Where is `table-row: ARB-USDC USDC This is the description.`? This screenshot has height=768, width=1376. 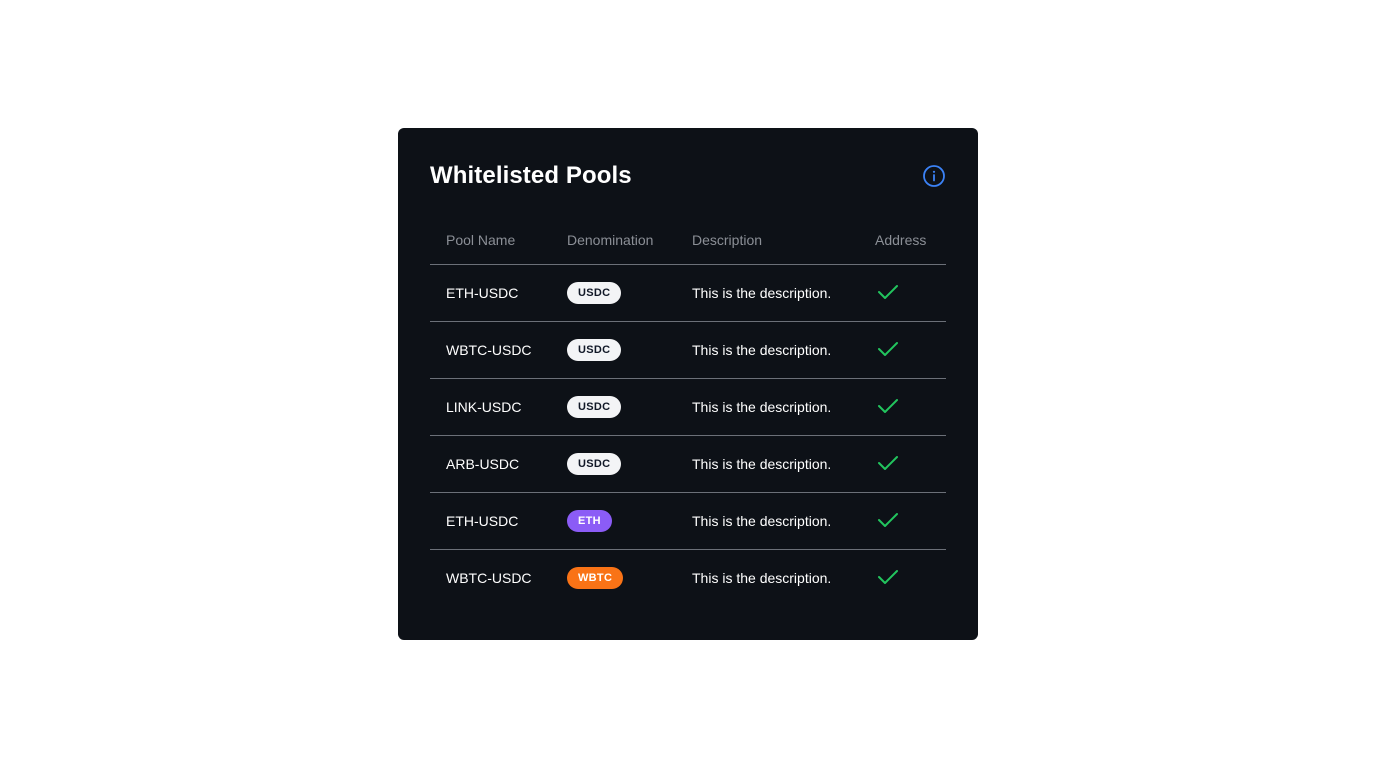
table-row: ARB-USDC USDC This is the description. is located at coordinates (688, 464).